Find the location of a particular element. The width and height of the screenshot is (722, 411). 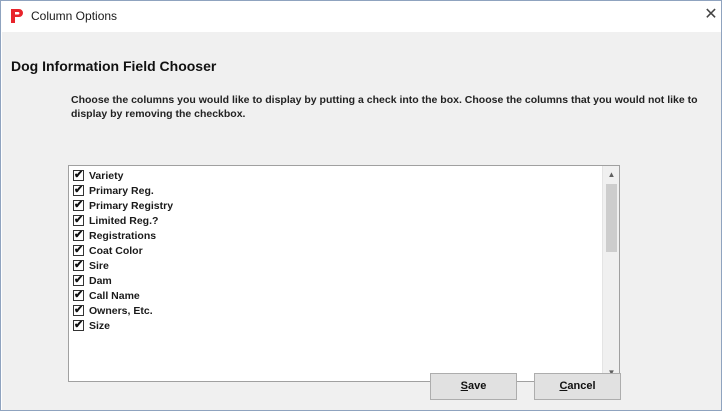

column-option-item: ✔ Call Name is located at coordinates (335, 295).